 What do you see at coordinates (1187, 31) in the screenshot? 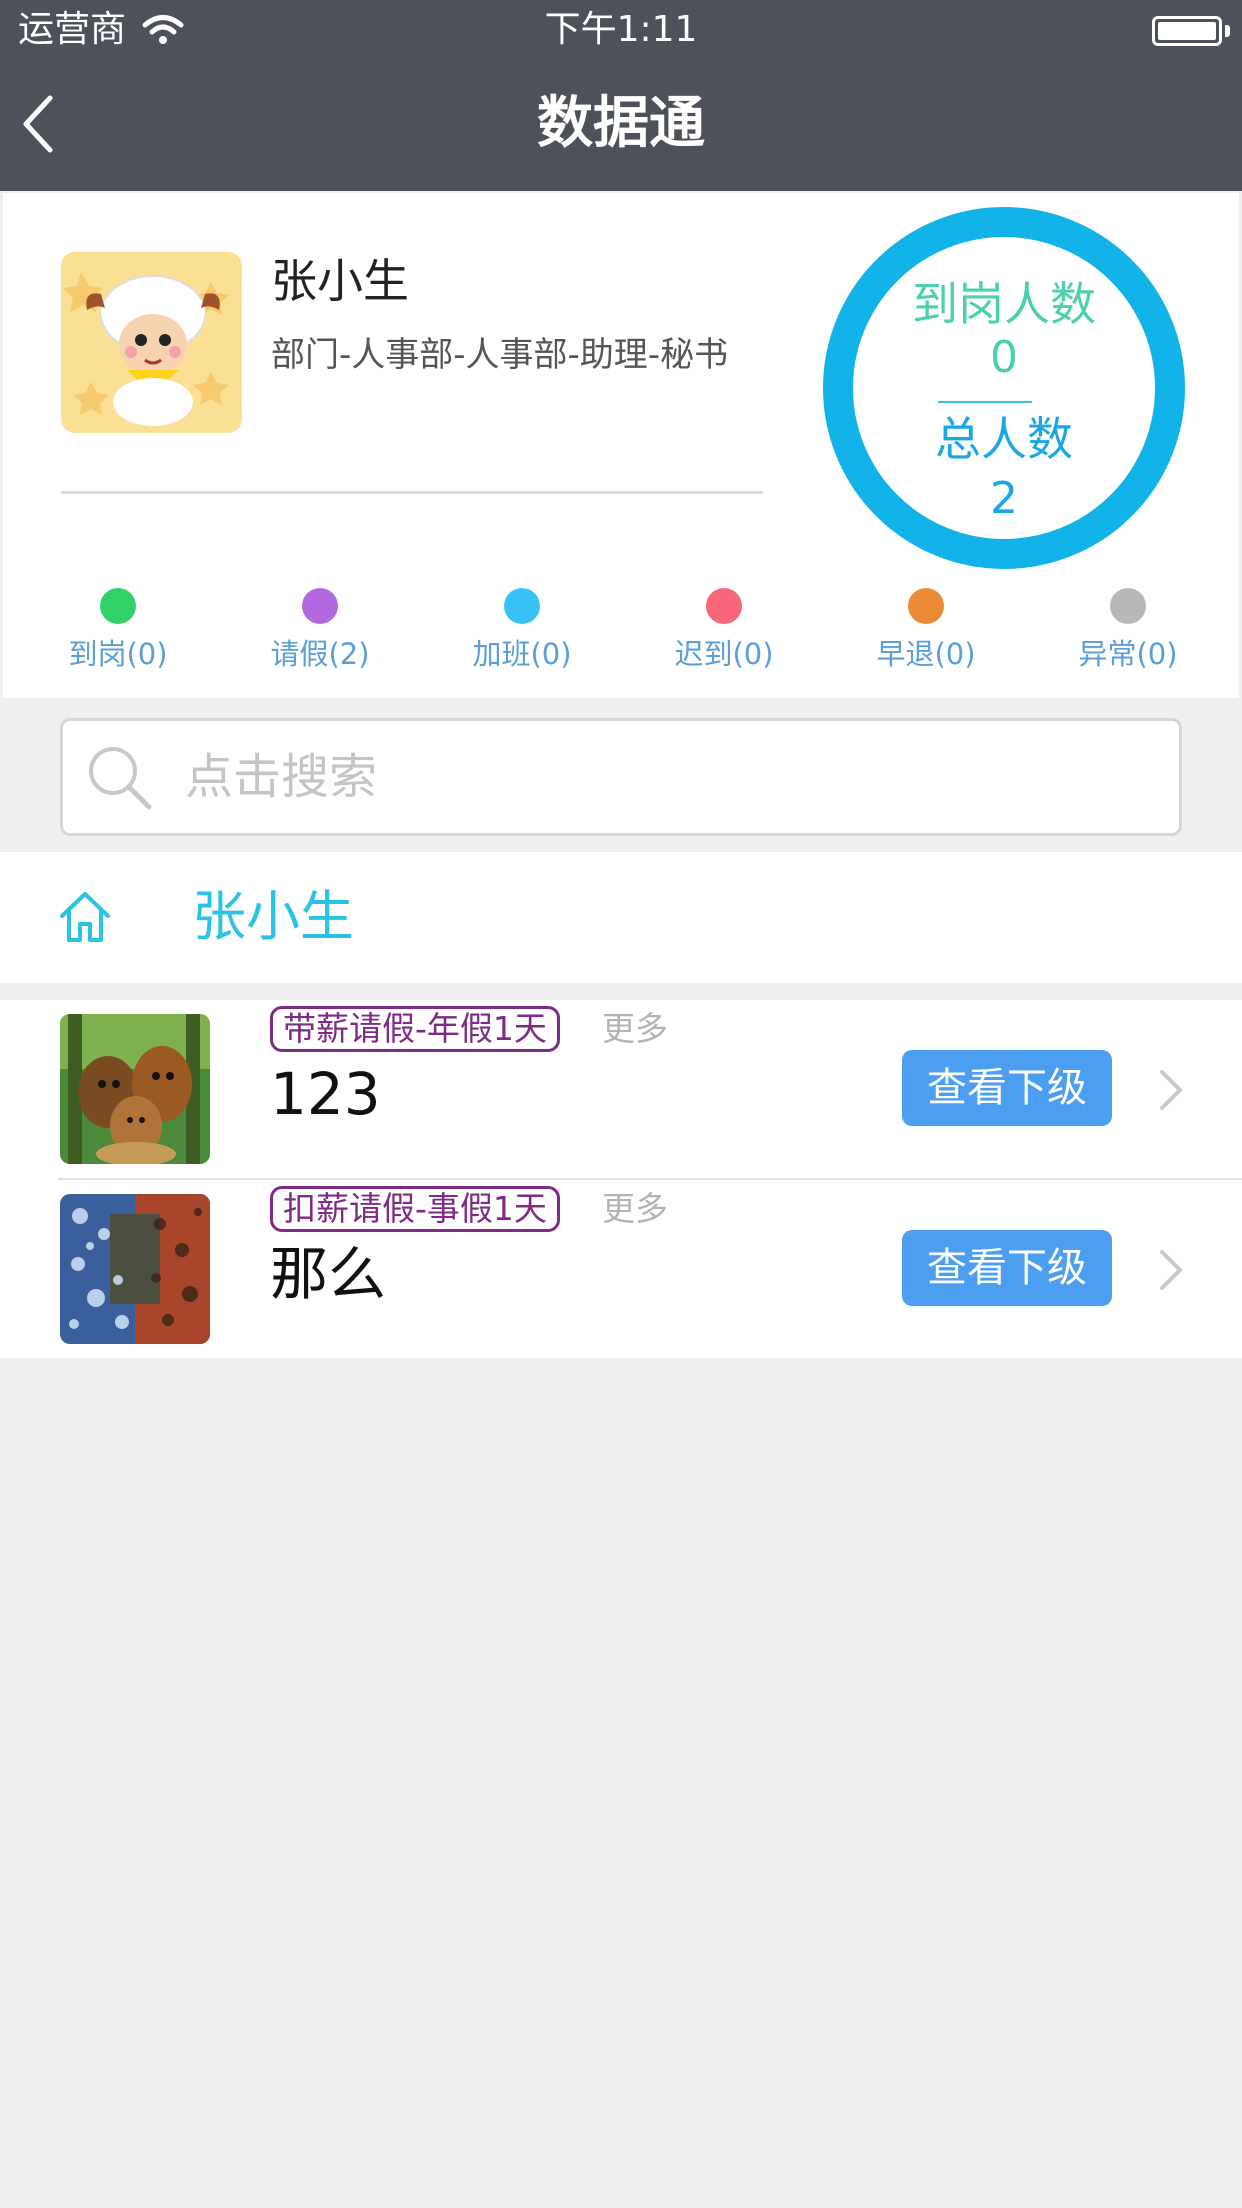
I see `battery-icon` at bounding box center [1187, 31].